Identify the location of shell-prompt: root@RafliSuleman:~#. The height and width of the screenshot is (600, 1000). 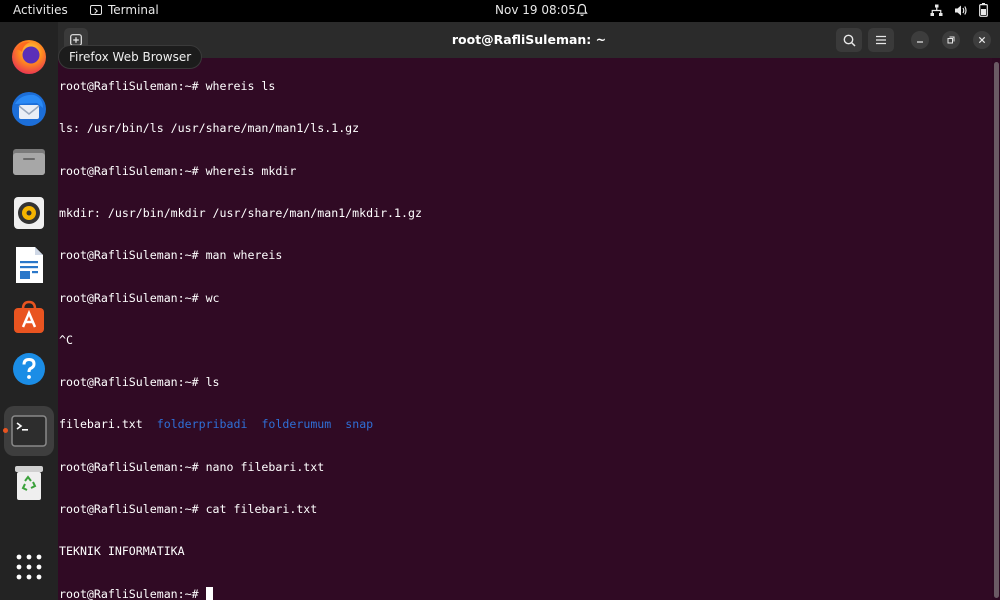
(132, 593).